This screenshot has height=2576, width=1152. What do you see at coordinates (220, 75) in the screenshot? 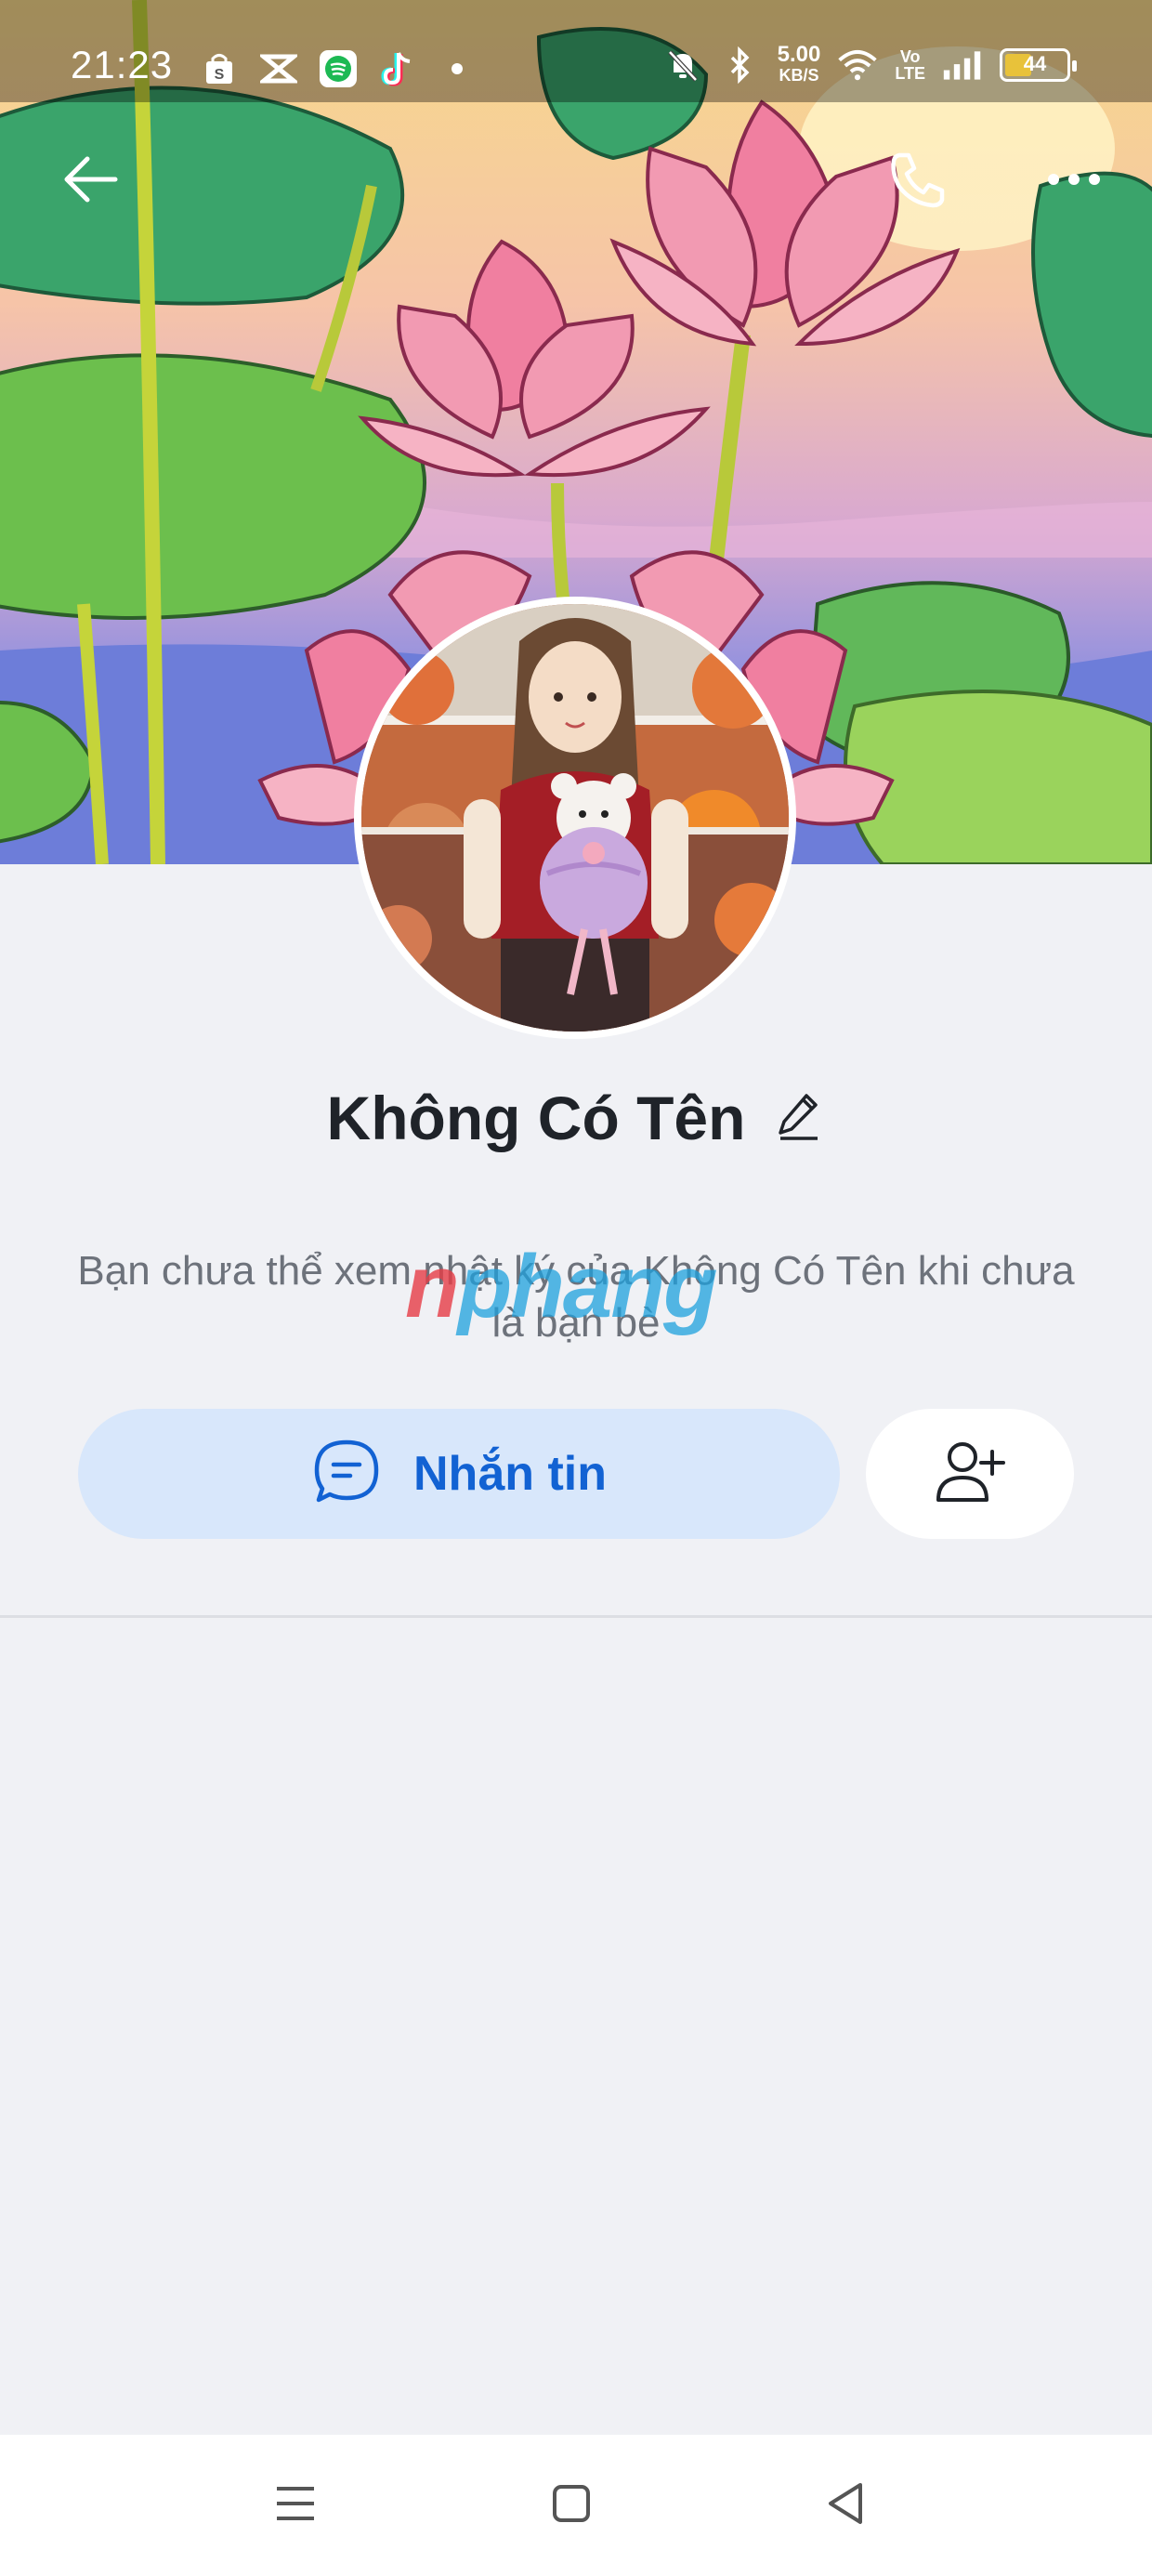
I see `svg-text: S` at bounding box center [220, 75].